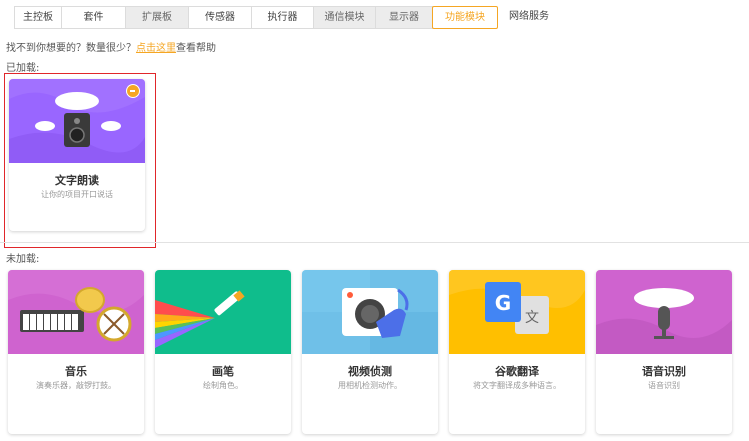 Image resolution: width=749 pixels, height=441 pixels. What do you see at coordinates (529, 17) in the screenshot?
I see `tab-network-services: 网络服务` at bounding box center [529, 17].